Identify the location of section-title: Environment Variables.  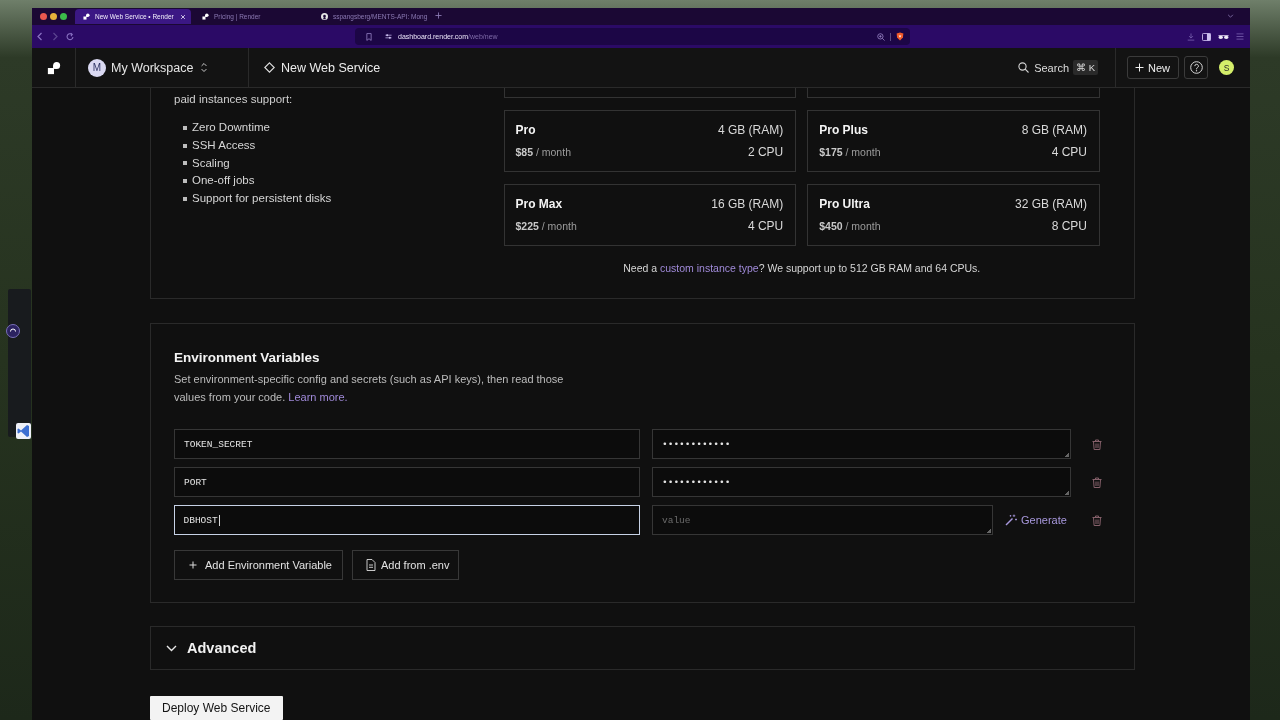
(247, 358).